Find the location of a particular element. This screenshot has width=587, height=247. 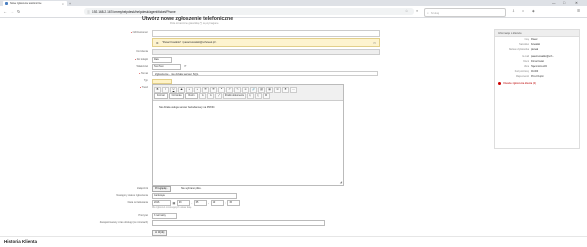

cc-input is located at coordinates (266, 52).